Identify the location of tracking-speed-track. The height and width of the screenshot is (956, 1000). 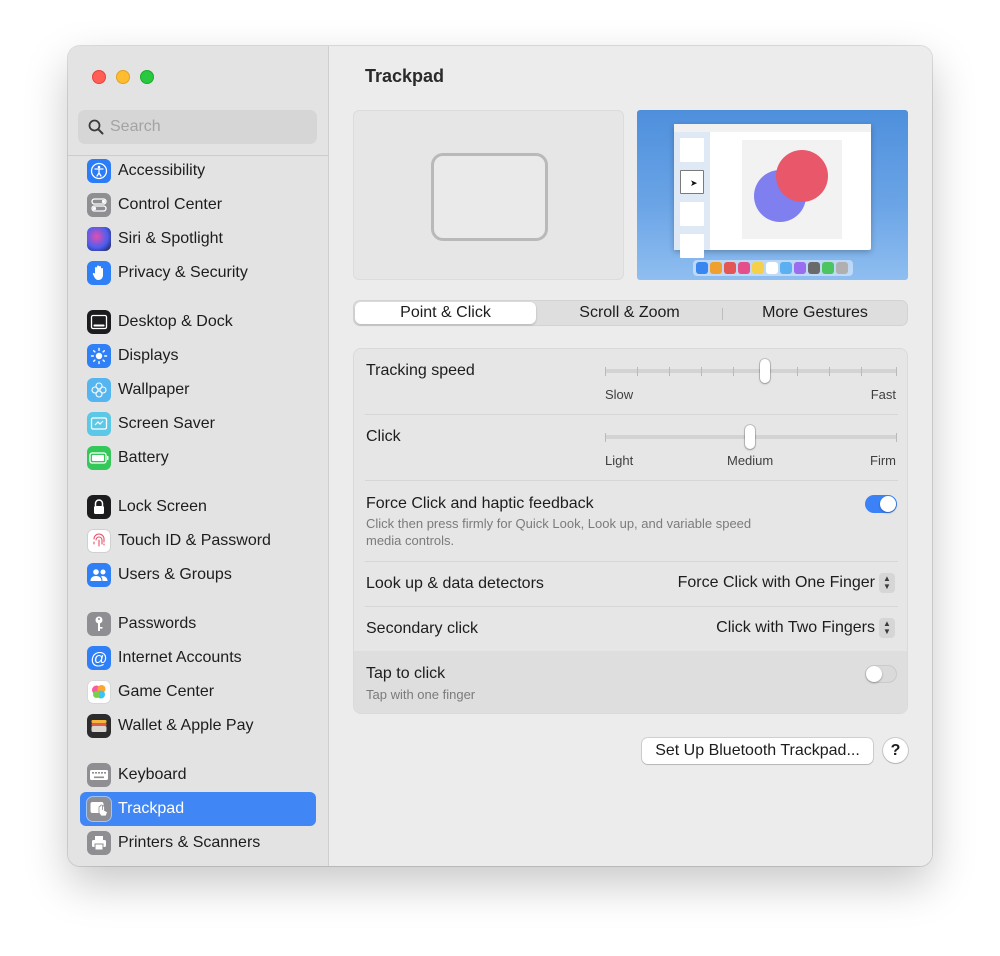
(751, 371).